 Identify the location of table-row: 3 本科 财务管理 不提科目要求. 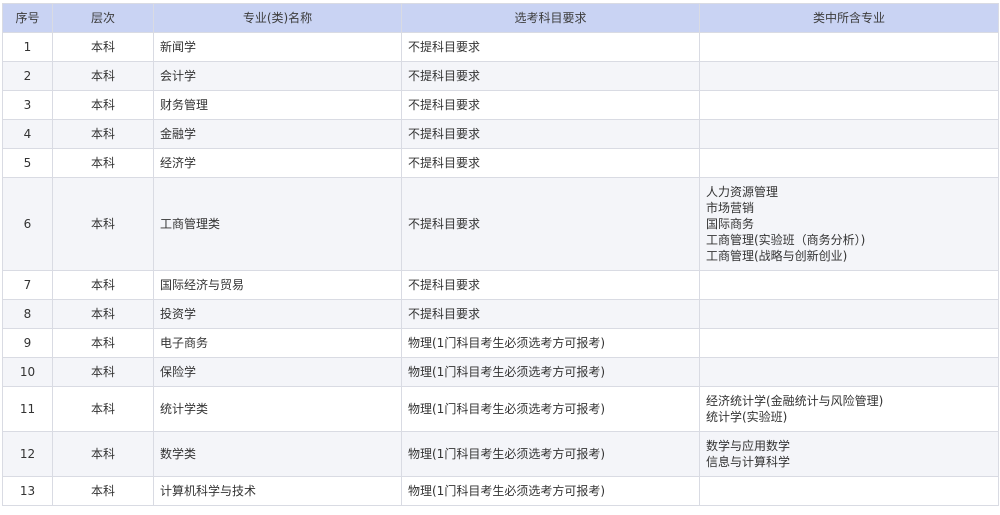
(500, 105).